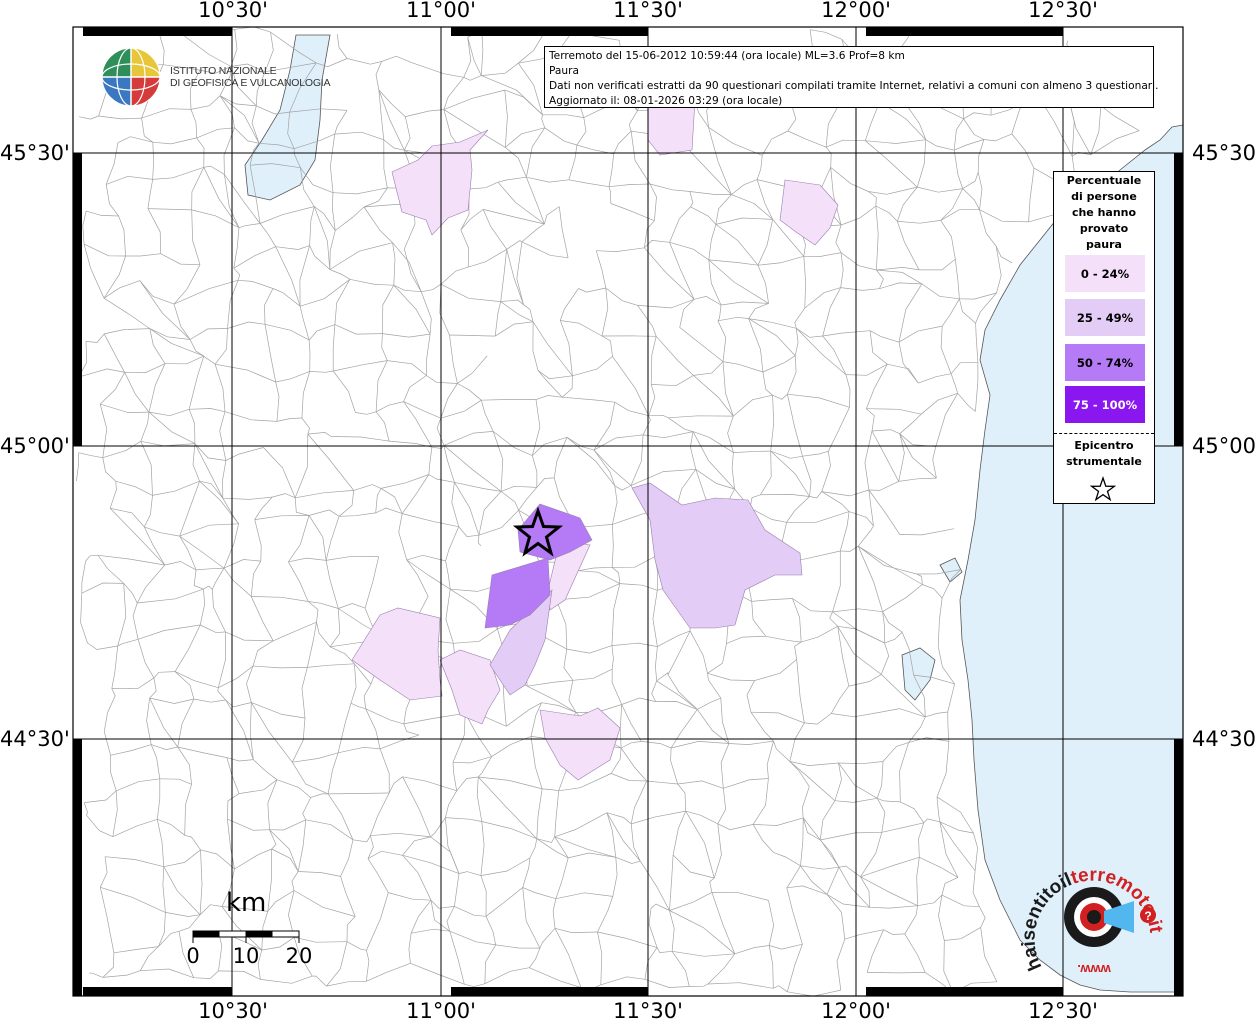 Image resolution: width=1256 pixels, height=1024 pixels. I want to click on lon-label-bottom: 11°00', so click(441, 1011).